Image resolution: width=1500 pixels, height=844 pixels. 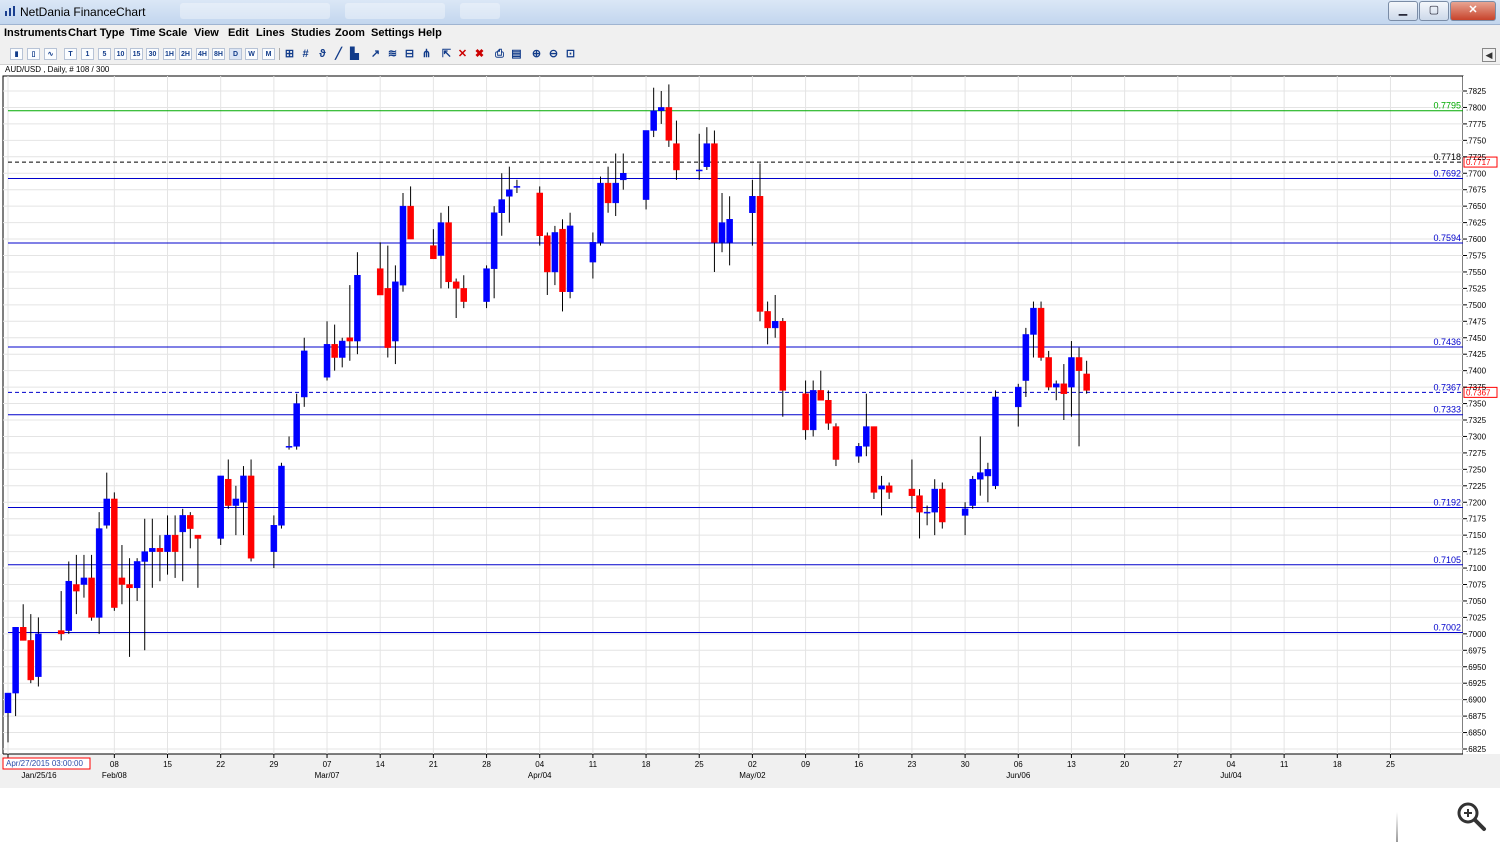 What do you see at coordinates (1476, 601) in the screenshot?
I see `y-tick-label: .7050` at bounding box center [1476, 601].